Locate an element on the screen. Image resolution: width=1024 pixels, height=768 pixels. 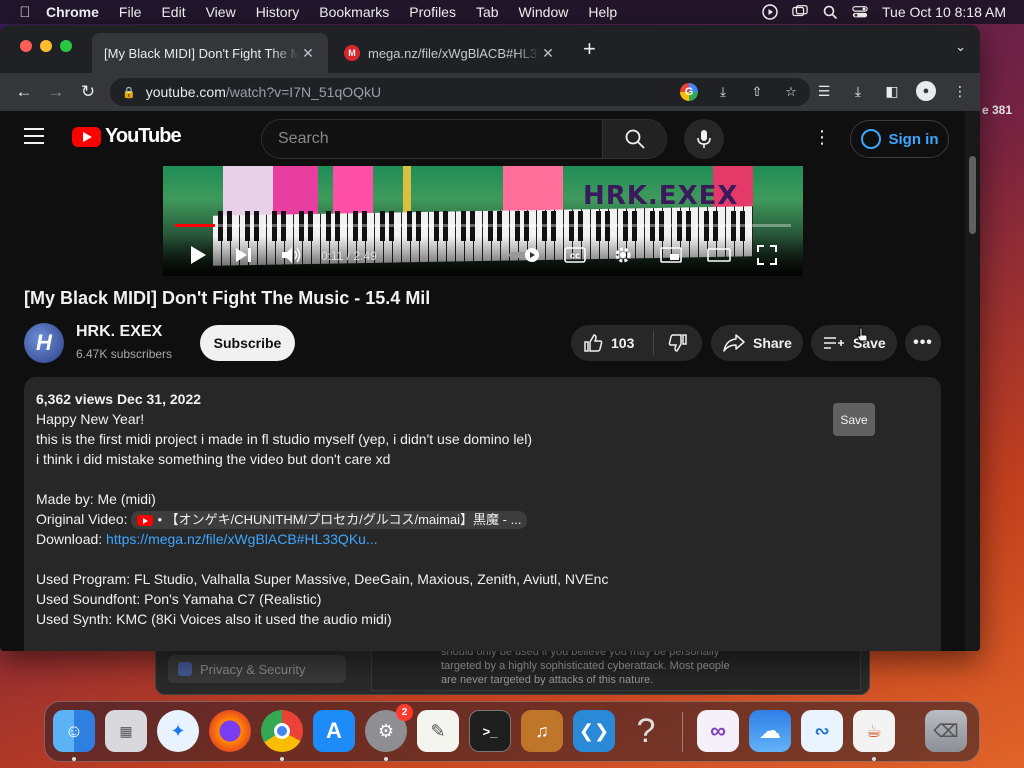
control-center-icon is located at coordinates (860, 12).